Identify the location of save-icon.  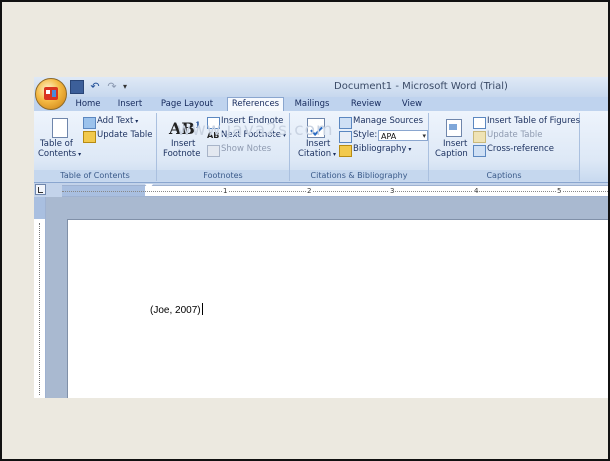
(77, 87).